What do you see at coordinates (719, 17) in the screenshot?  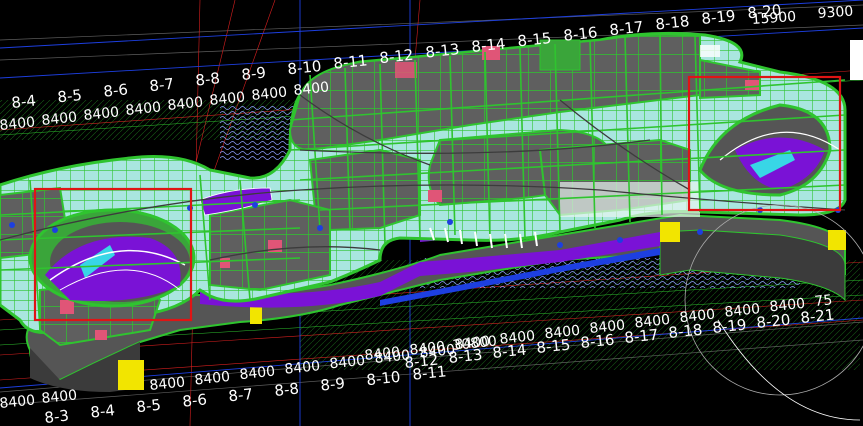 I see `axis-label-top: 8-19` at bounding box center [719, 17].